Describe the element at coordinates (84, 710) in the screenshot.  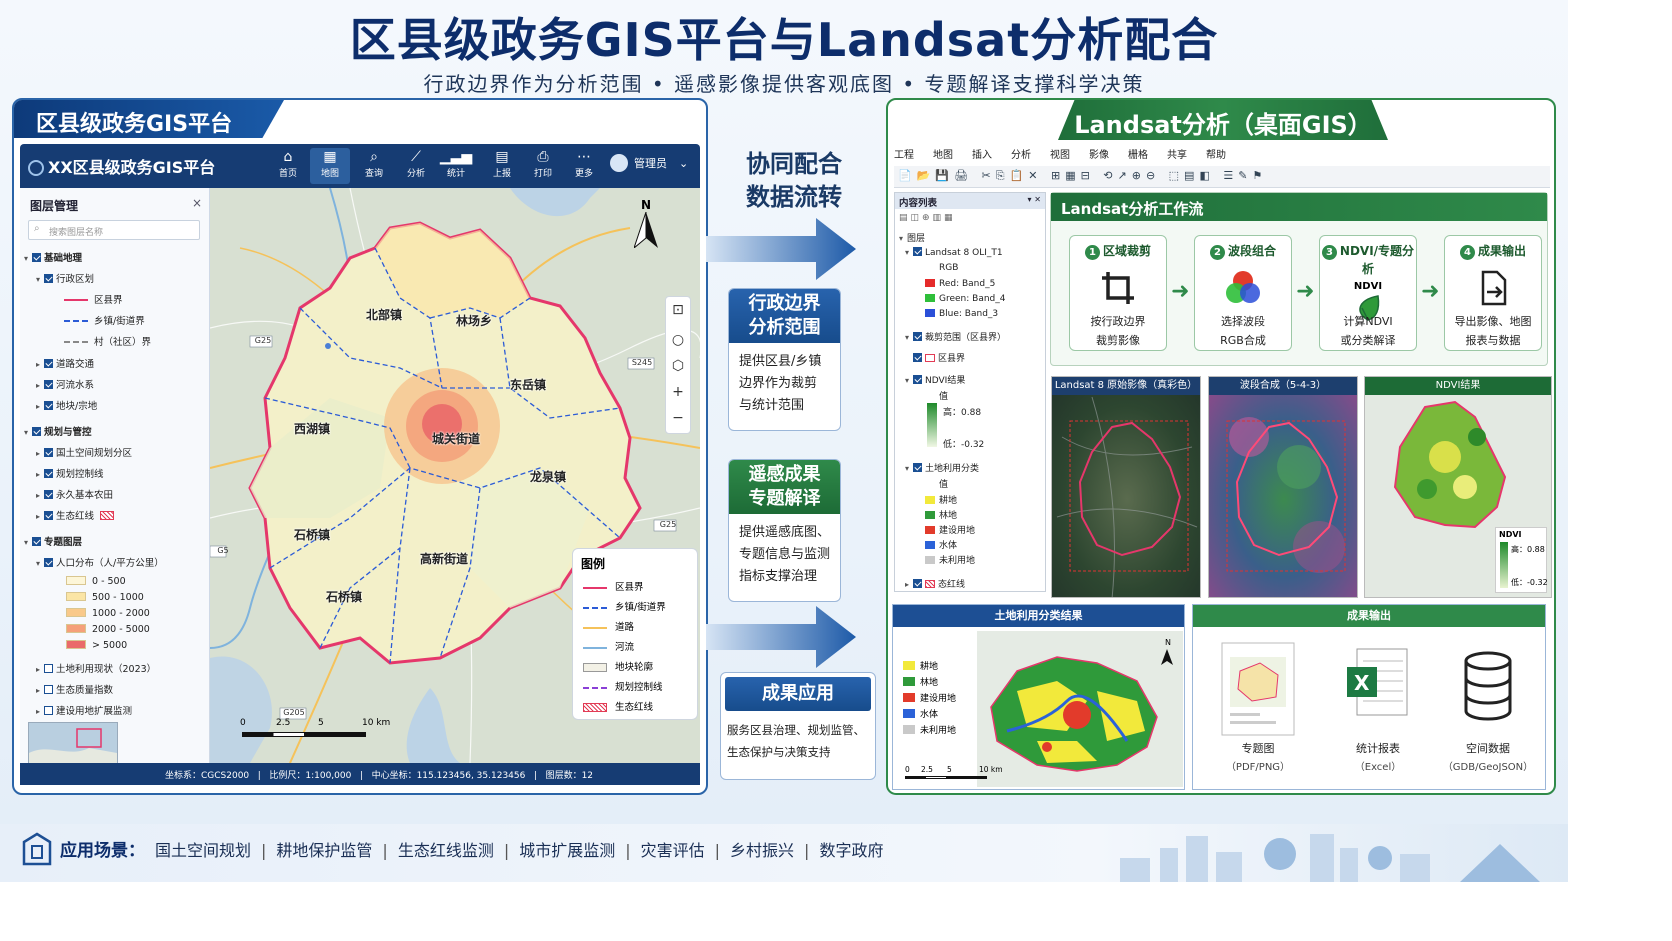
I see `tree-expansion: ▸ 建设用地扩展监测` at that location.